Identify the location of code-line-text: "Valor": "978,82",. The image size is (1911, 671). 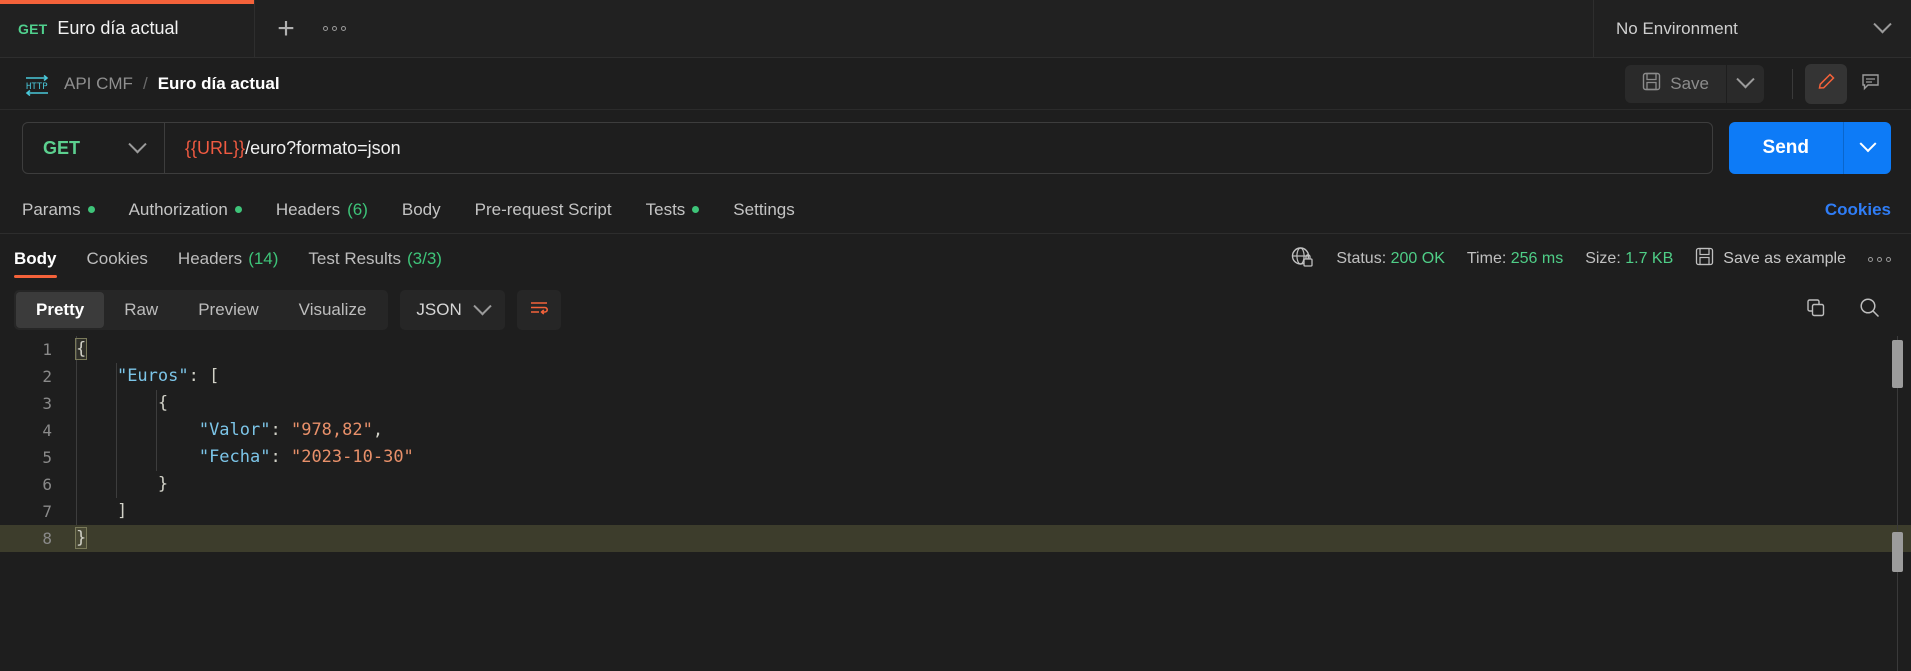
(988, 430).